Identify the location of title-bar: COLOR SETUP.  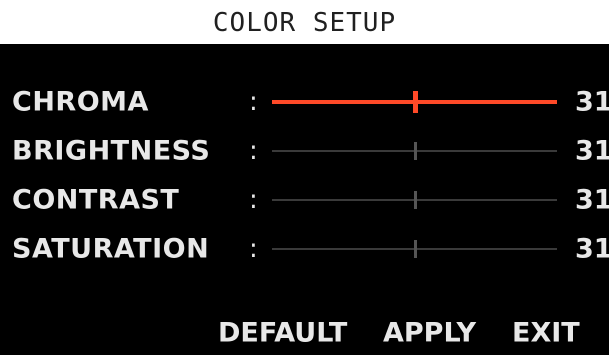
(304, 22).